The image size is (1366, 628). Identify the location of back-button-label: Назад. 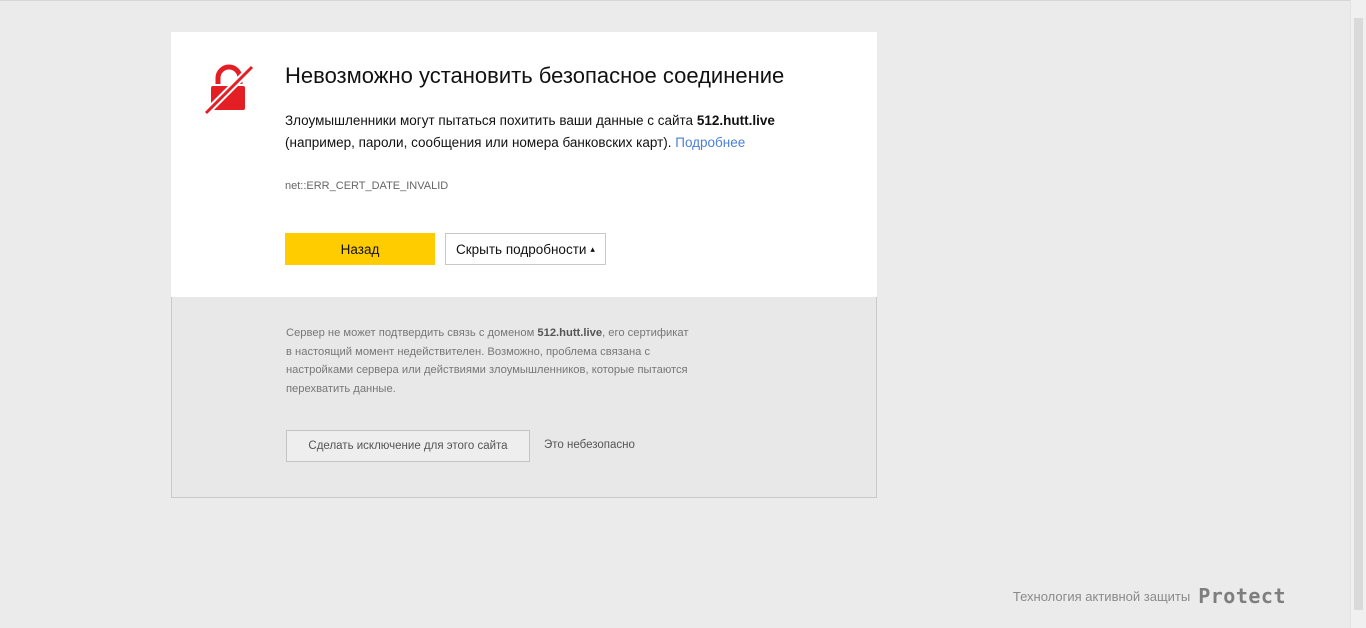
(360, 249).